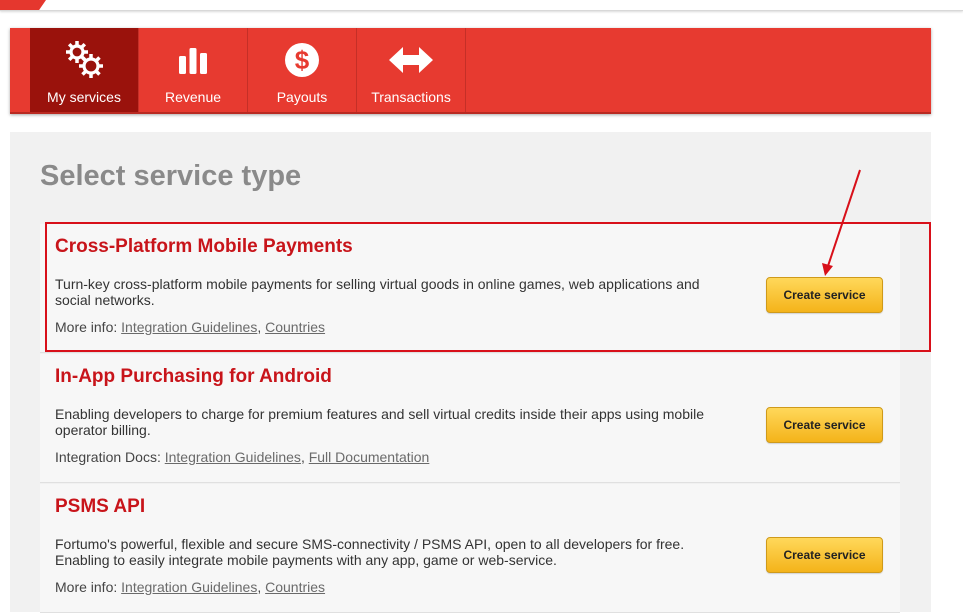 Image resolution: width=963 pixels, height=613 pixels. What do you see at coordinates (84, 97) in the screenshot?
I see `nav-label-my-services: My services` at bounding box center [84, 97].